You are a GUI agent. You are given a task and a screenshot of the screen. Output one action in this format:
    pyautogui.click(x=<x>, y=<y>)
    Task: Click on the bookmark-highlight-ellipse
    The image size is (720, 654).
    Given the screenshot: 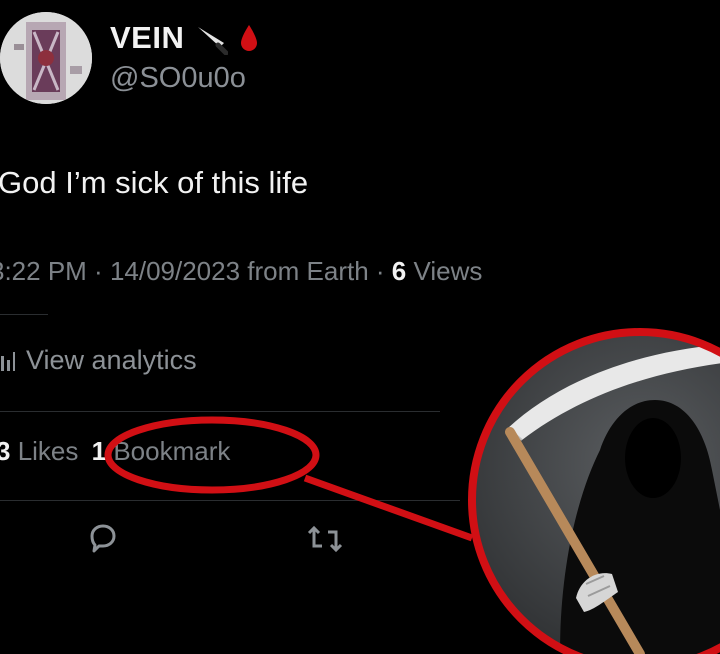 What is the action you would take?
    pyautogui.click(x=212, y=455)
    